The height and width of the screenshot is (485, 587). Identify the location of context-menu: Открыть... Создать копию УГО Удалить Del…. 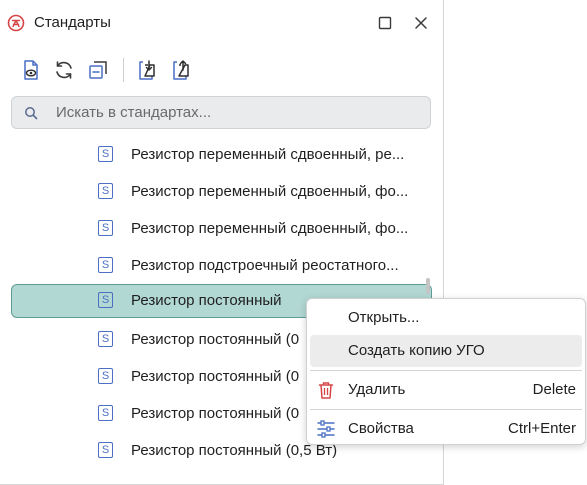
(446, 371).